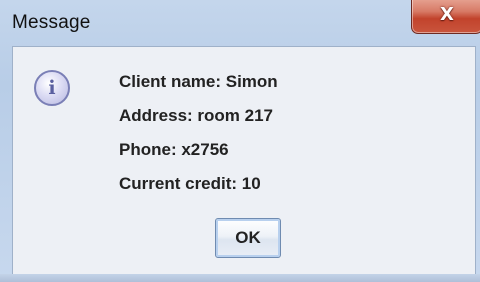 This screenshot has height=282, width=480. What do you see at coordinates (447, 14) in the screenshot?
I see `close-icon: X` at bounding box center [447, 14].